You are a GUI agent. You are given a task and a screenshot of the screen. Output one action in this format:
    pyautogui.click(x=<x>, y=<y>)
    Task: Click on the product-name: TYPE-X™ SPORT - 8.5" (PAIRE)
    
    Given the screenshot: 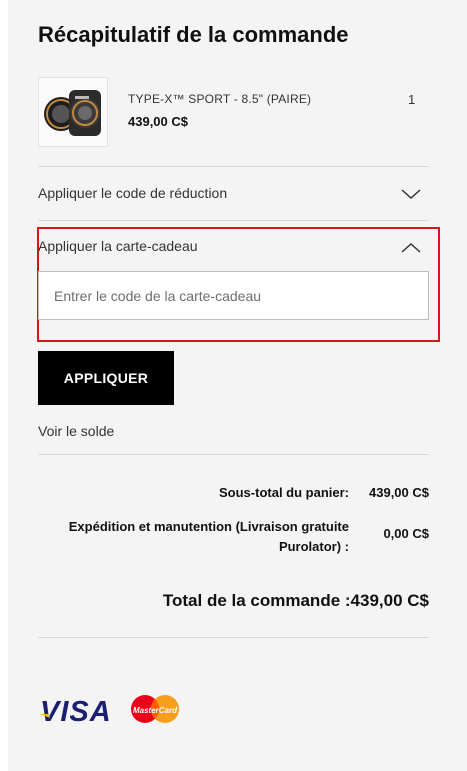 What is the action you would take?
    pyautogui.click(x=220, y=99)
    